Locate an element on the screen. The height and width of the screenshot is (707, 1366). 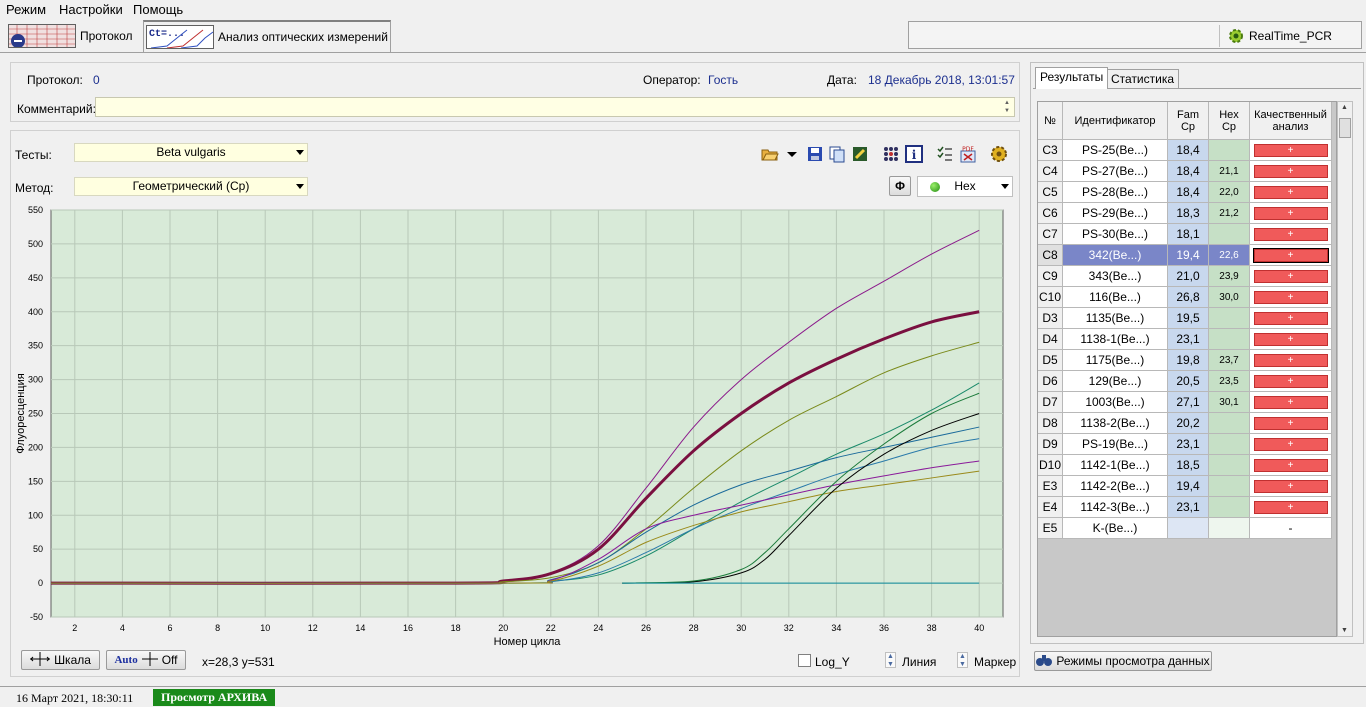
table-row: D4 1138-1(Be...) 23,1 + is located at coordinates (1185, 339).